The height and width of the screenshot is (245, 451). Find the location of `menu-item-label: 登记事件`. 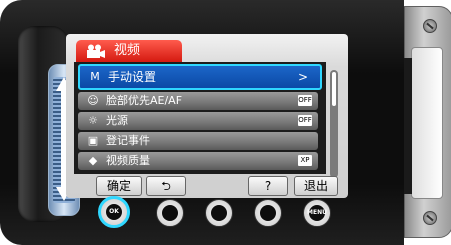

menu-item-label: 登记事件 is located at coordinates (128, 140).